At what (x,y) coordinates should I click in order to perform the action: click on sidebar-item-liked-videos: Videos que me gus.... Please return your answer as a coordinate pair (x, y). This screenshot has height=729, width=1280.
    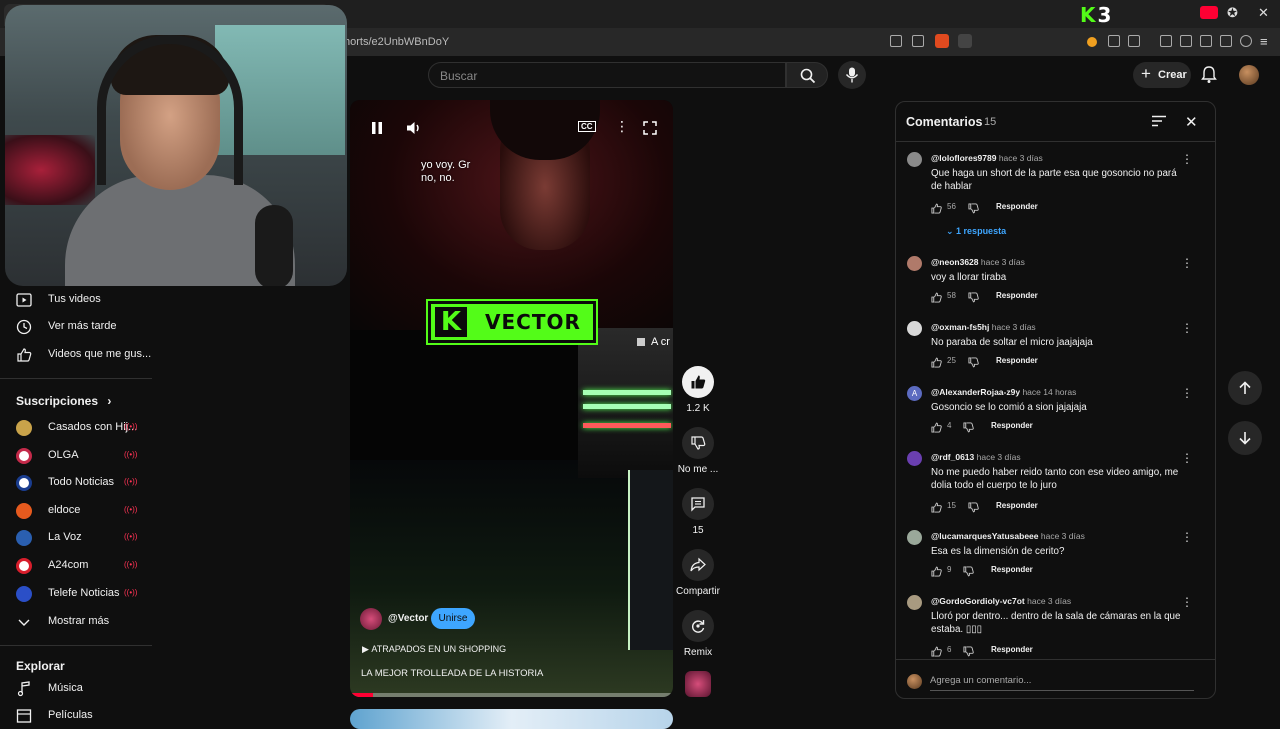
    Looking at the image, I should click on (86, 355).